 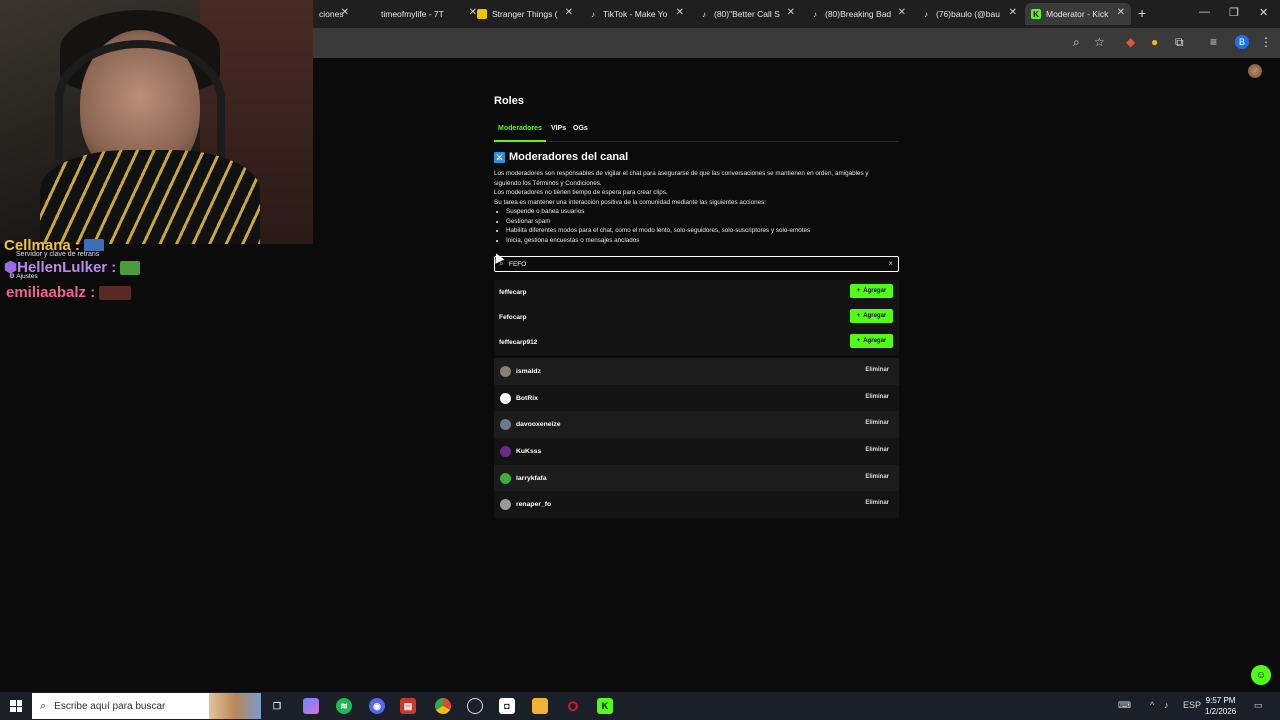 What do you see at coordinates (277, 706) in the screenshot?
I see `task-view-icon: ❐` at bounding box center [277, 706].